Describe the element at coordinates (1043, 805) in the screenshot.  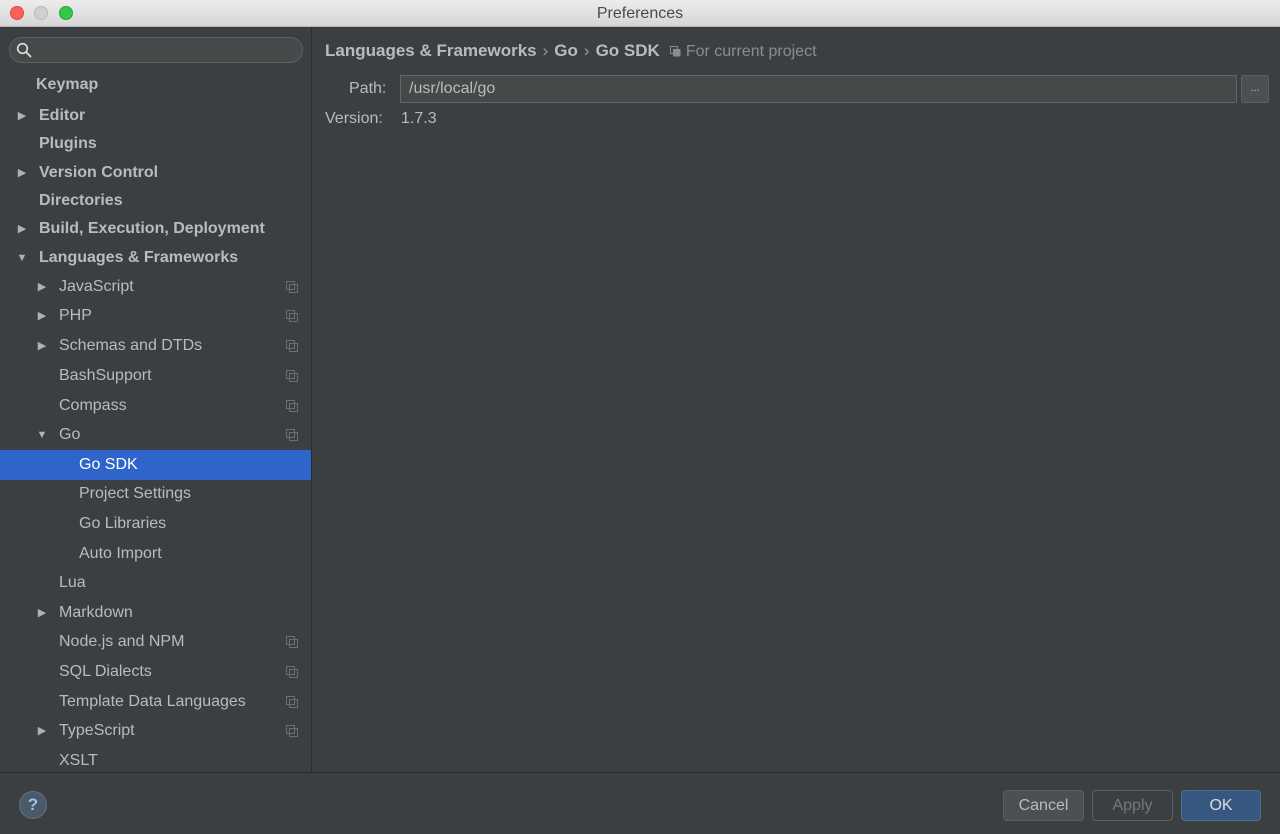
I see `cancel-button: Cancel` at that location.